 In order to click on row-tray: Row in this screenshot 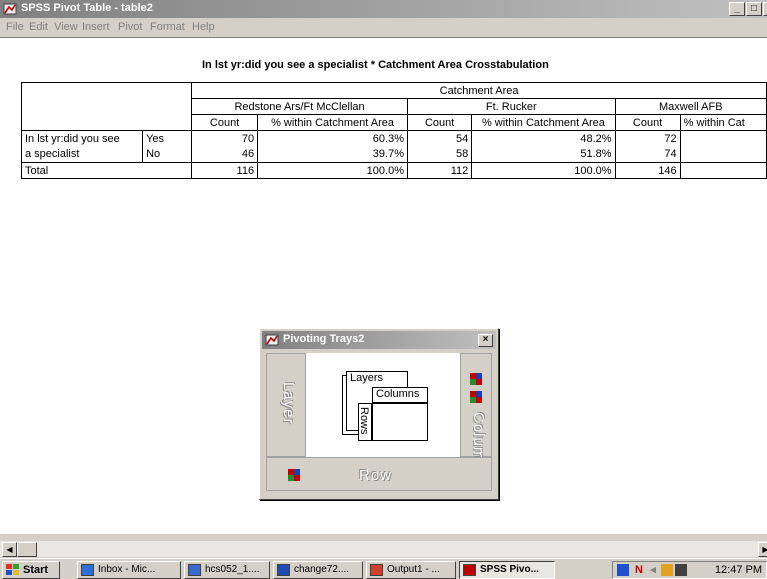, I will do `click(379, 474)`.